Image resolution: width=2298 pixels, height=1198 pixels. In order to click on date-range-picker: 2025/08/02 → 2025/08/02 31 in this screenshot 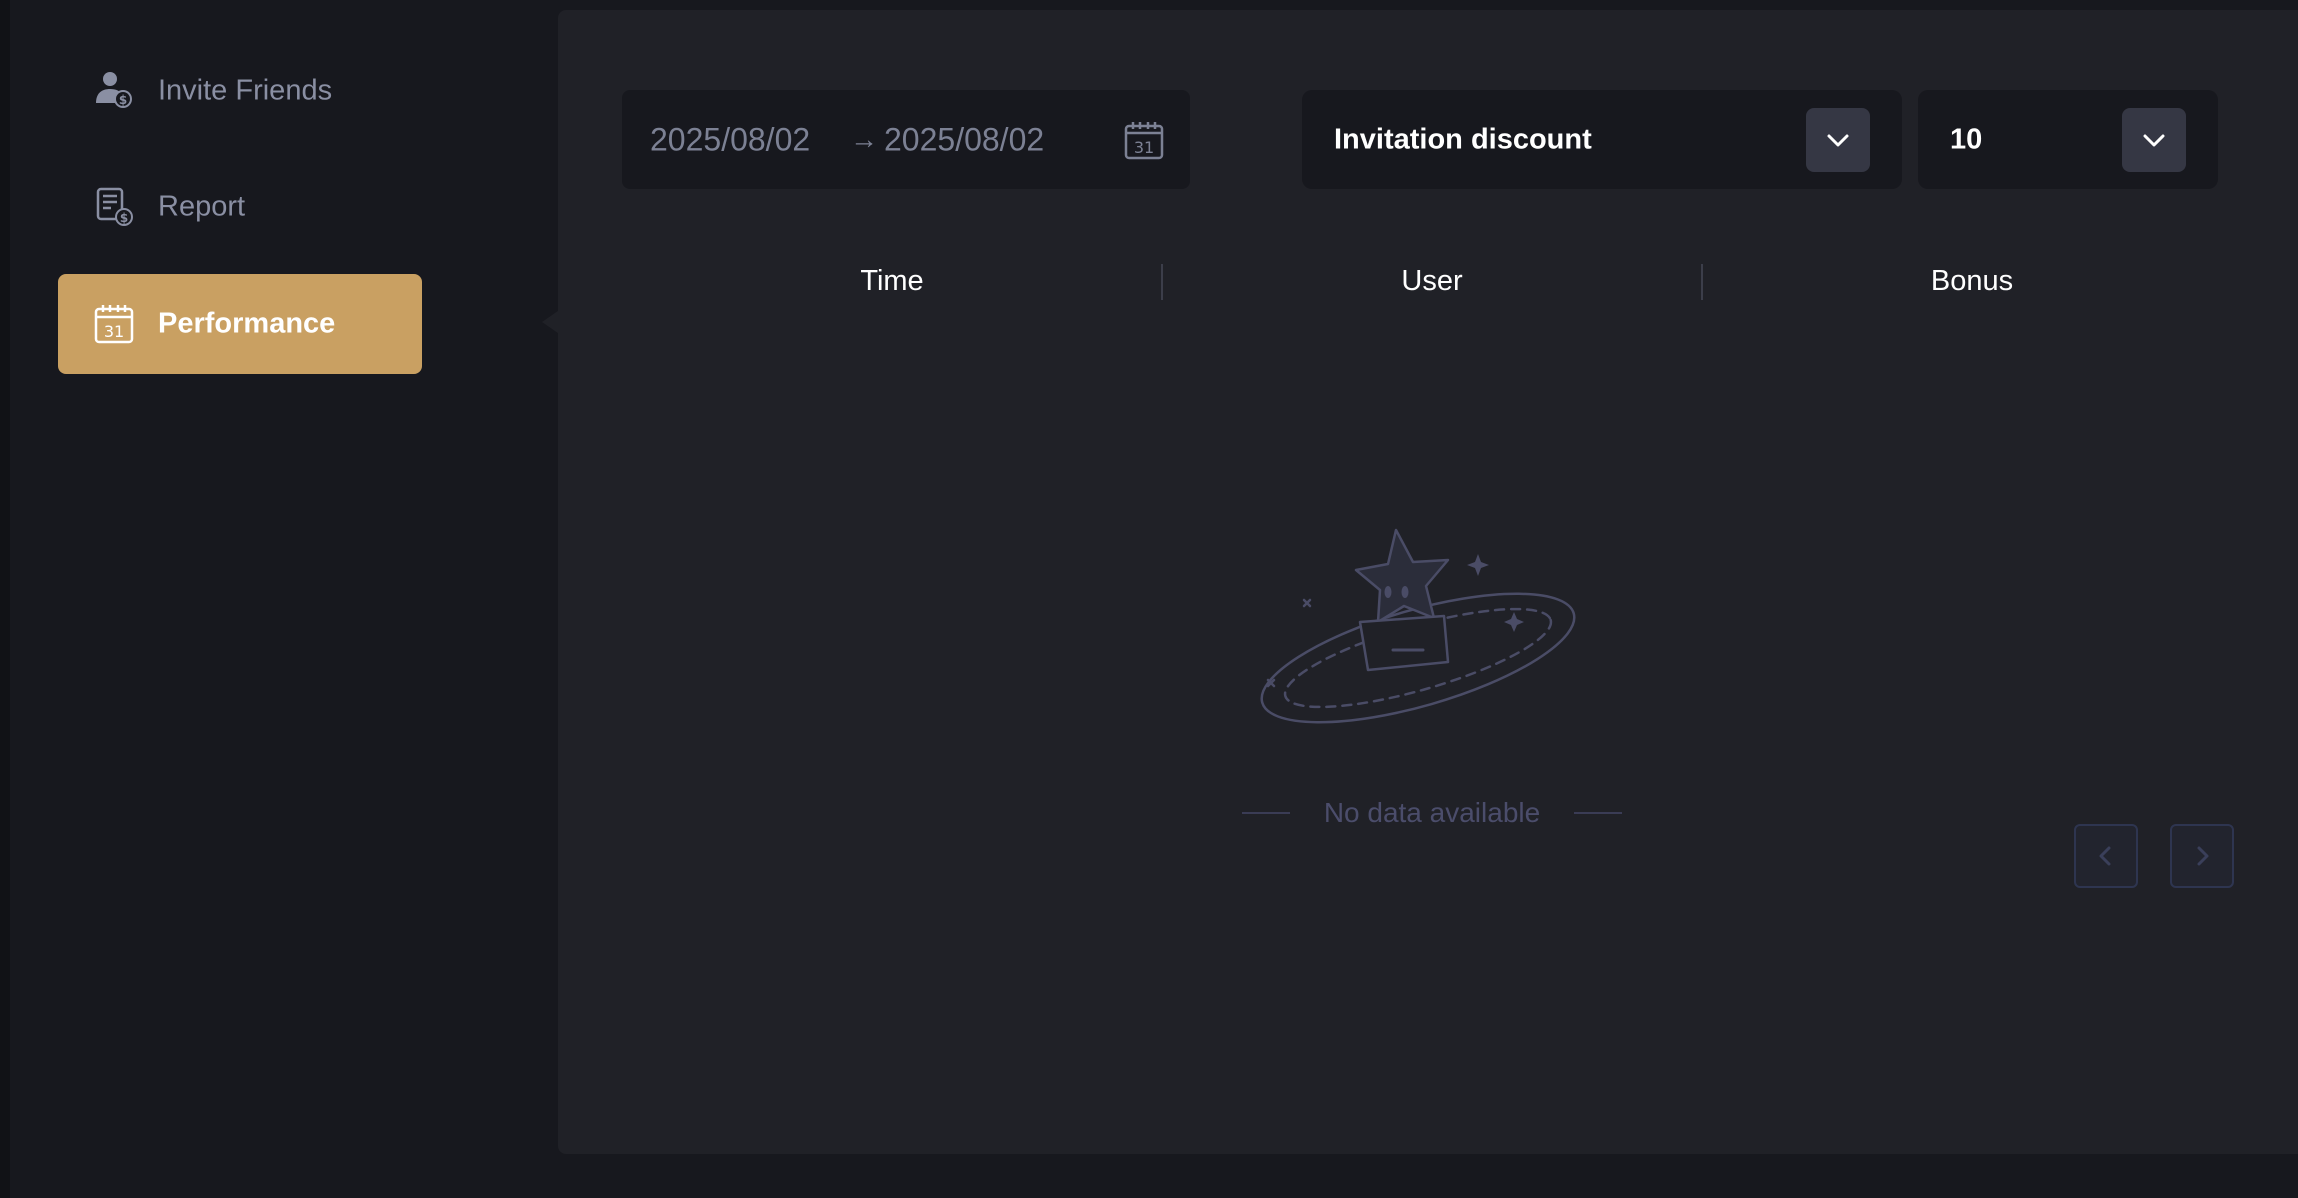, I will do `click(906, 139)`.